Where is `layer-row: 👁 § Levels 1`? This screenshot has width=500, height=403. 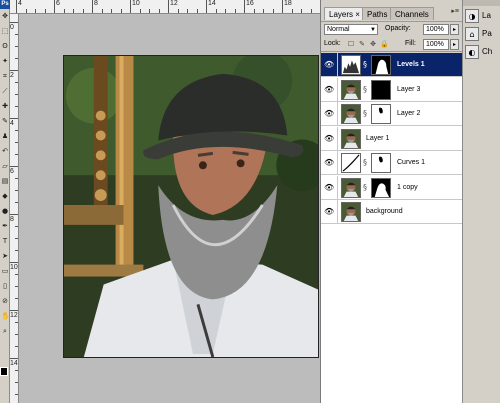 layer-row: 👁 § Levels 1 is located at coordinates (392, 65).